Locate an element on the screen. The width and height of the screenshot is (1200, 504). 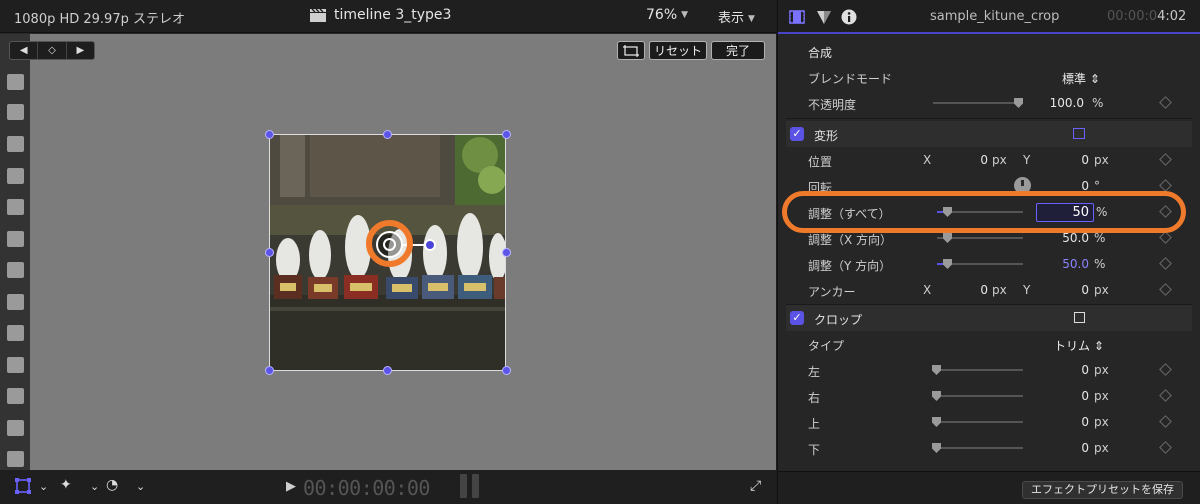
duration-dim: 00:00:0 is located at coordinates (1132, 16).